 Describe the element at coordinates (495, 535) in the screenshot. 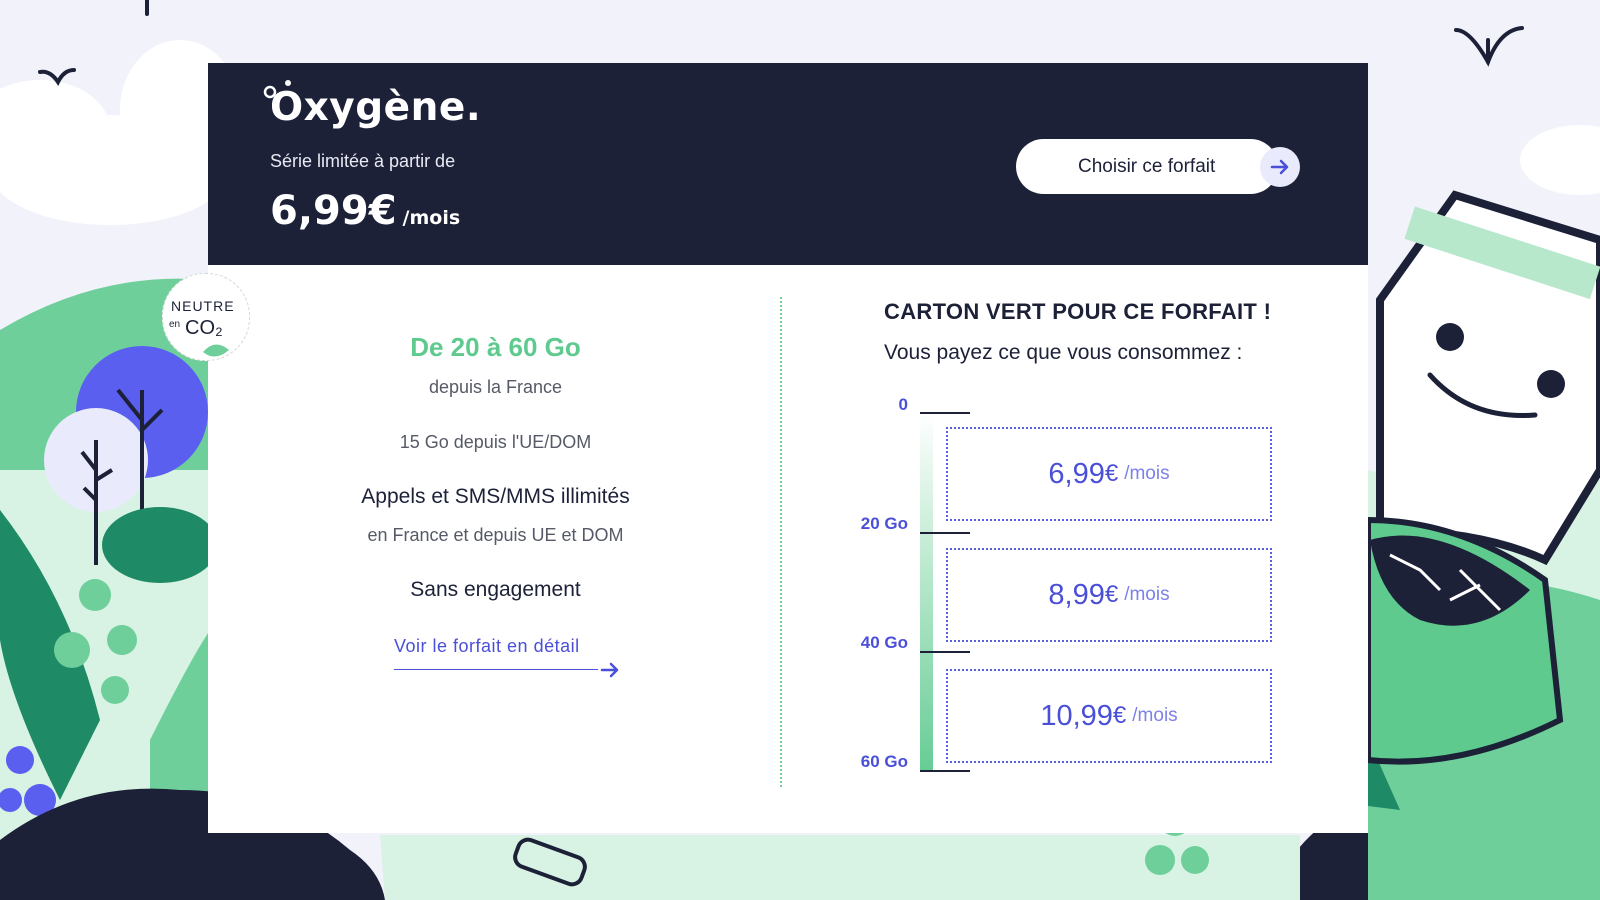

I see `calls-sms-scope: en France et depuis UE et DOM` at that location.